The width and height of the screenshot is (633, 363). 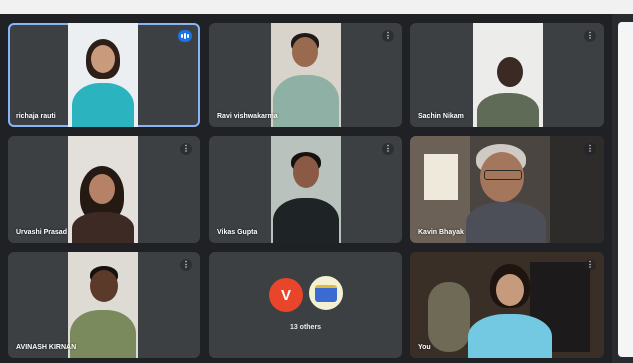 I want to click on participant-tile-you: ⋮ You, so click(x=507, y=305).